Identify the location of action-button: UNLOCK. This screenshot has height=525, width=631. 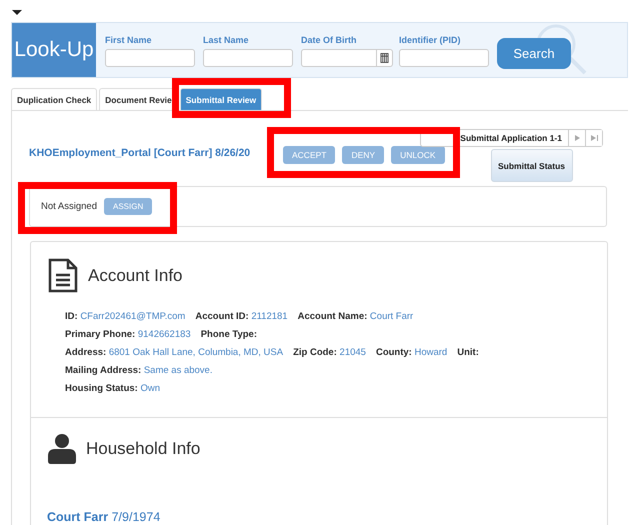
(418, 155).